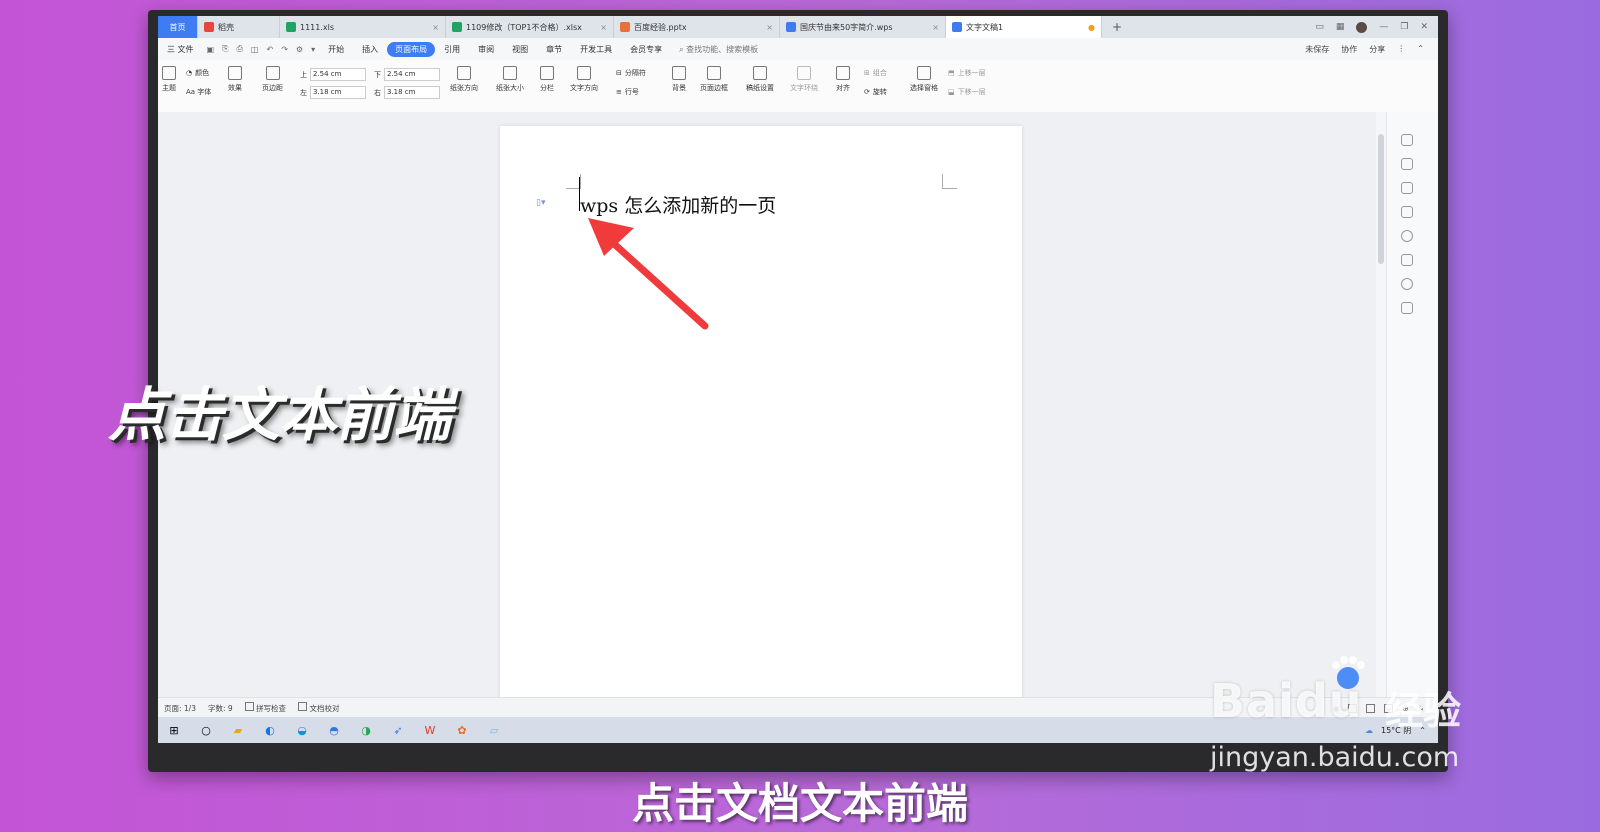  Describe the element at coordinates (464, 79) in the screenshot. I see `orientation-button: 纸张方向` at that location.